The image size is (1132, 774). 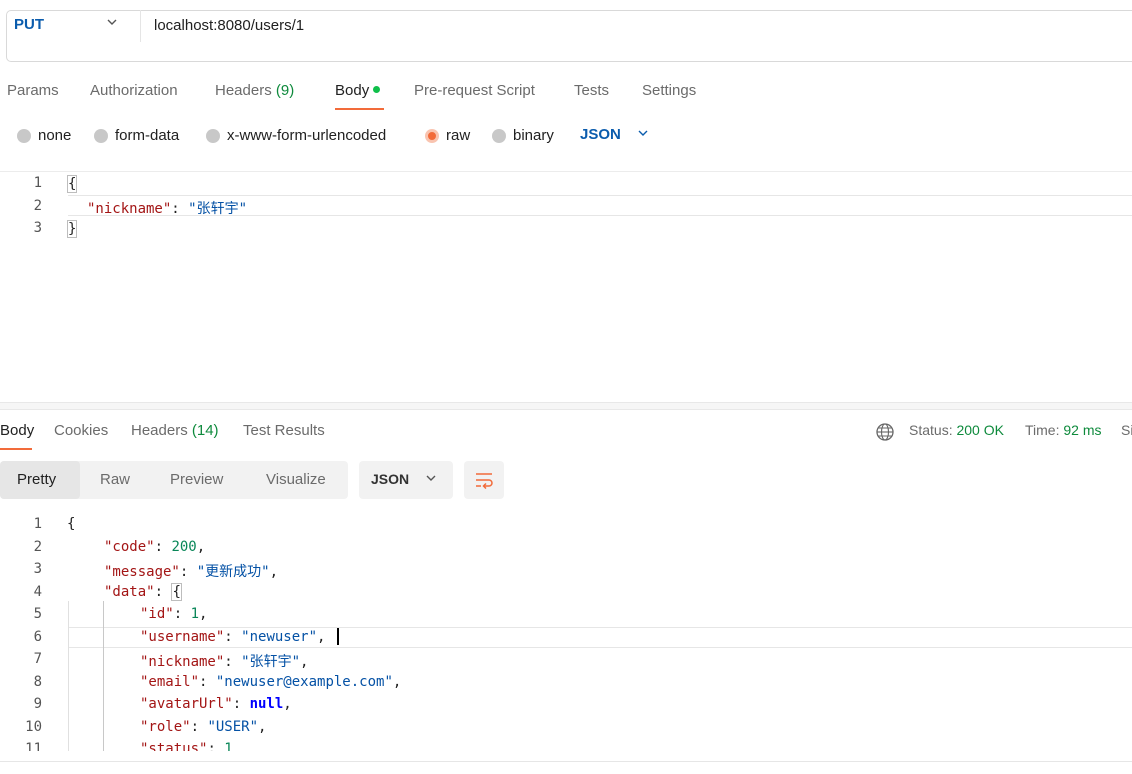 I want to click on radio-binary-label: binary, so click(x=533, y=135).